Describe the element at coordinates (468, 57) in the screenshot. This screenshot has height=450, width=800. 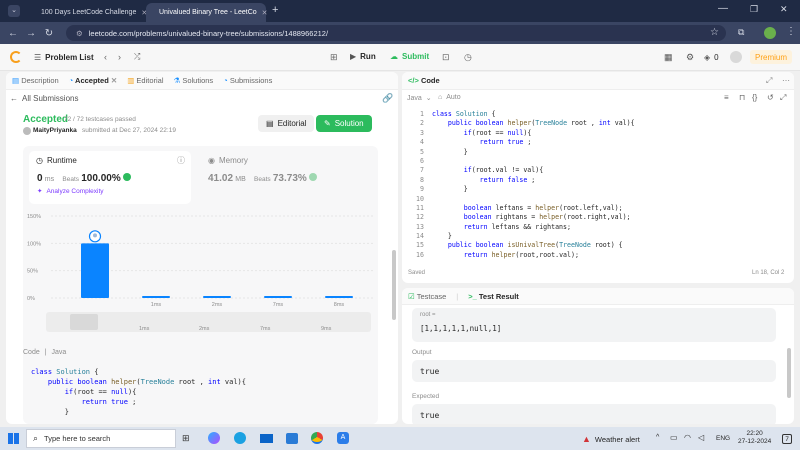
I see `timer-icon: ◷` at that location.